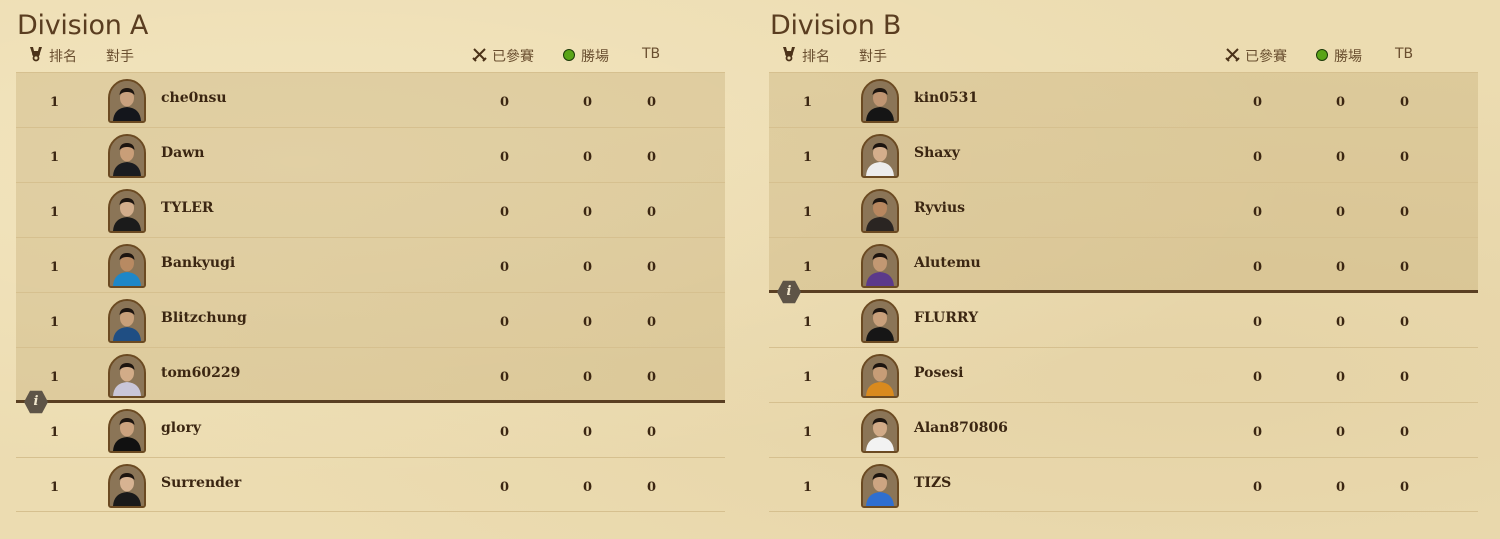 The width and height of the screenshot is (1500, 539). What do you see at coordinates (836, 25) in the screenshot?
I see `division-title: Division B` at bounding box center [836, 25].